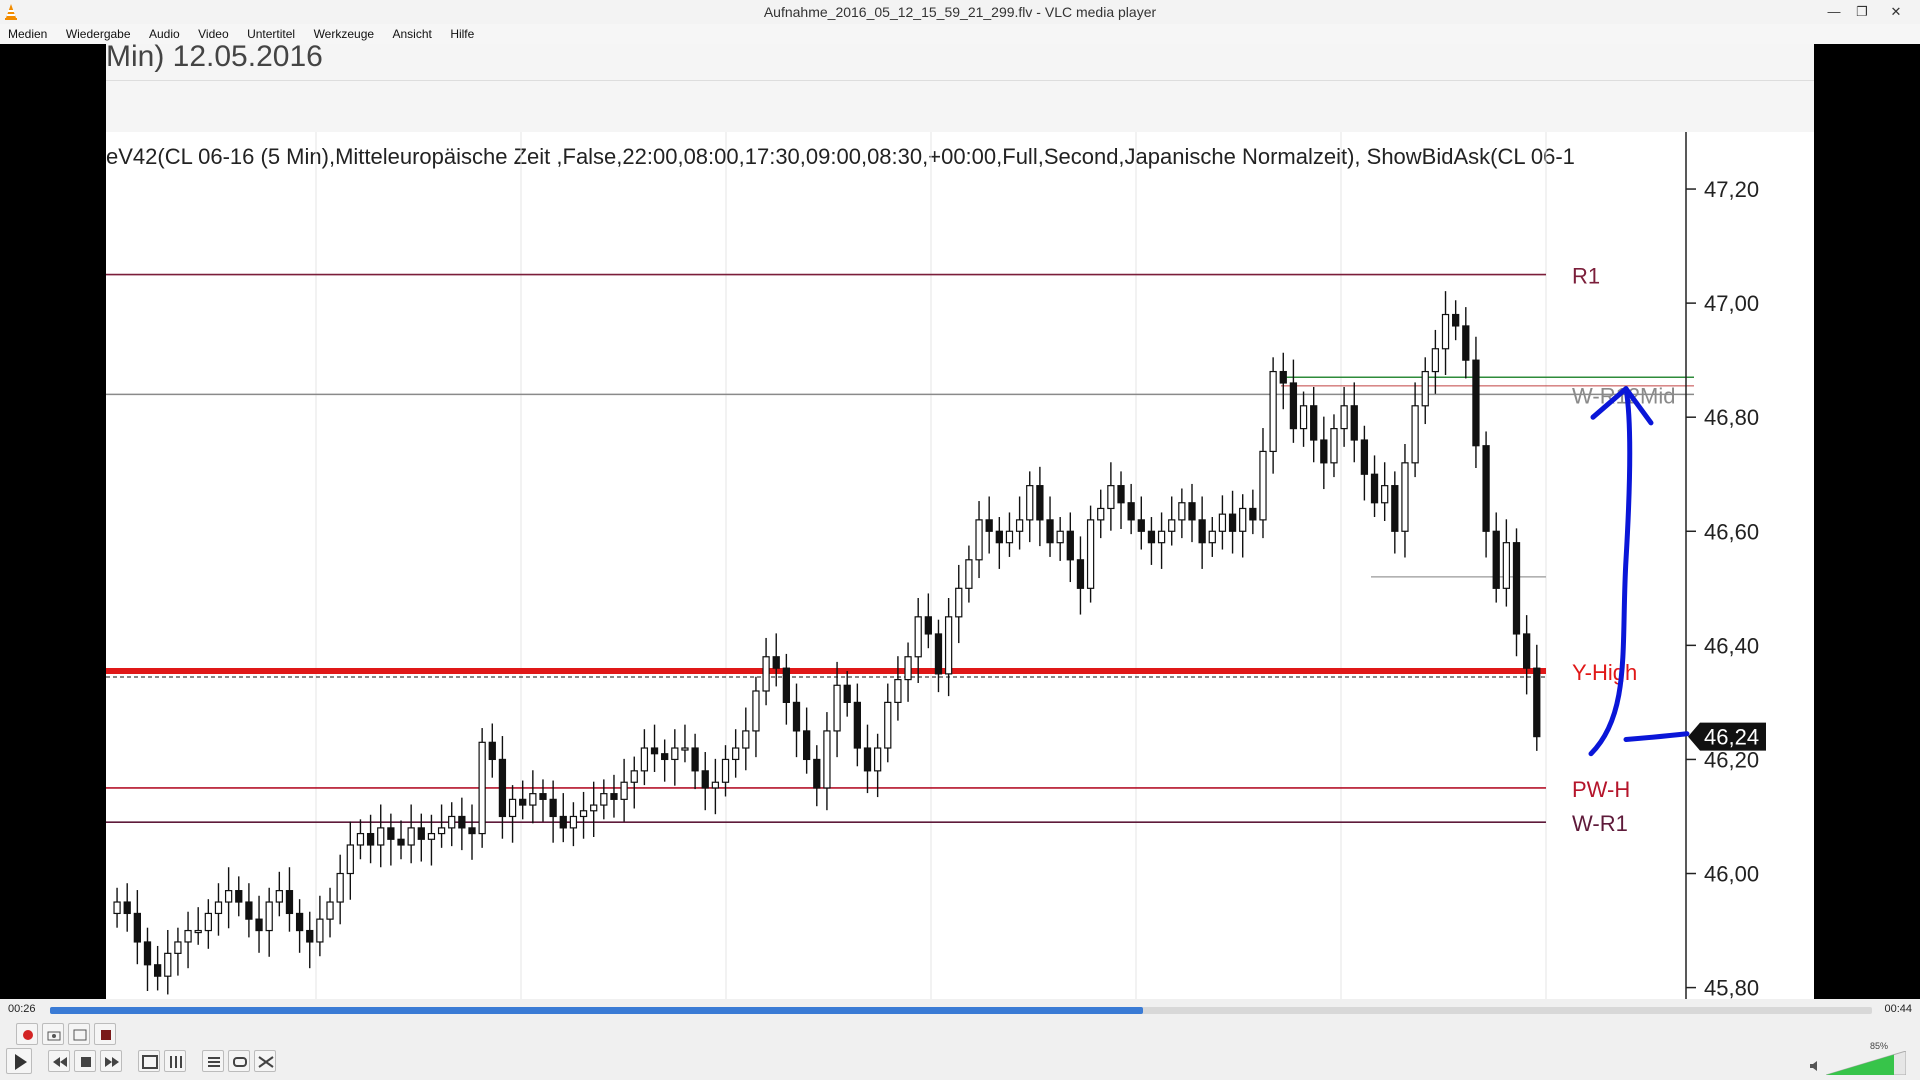  Describe the element at coordinates (213, 1061) in the screenshot. I see `playlist-button` at that location.